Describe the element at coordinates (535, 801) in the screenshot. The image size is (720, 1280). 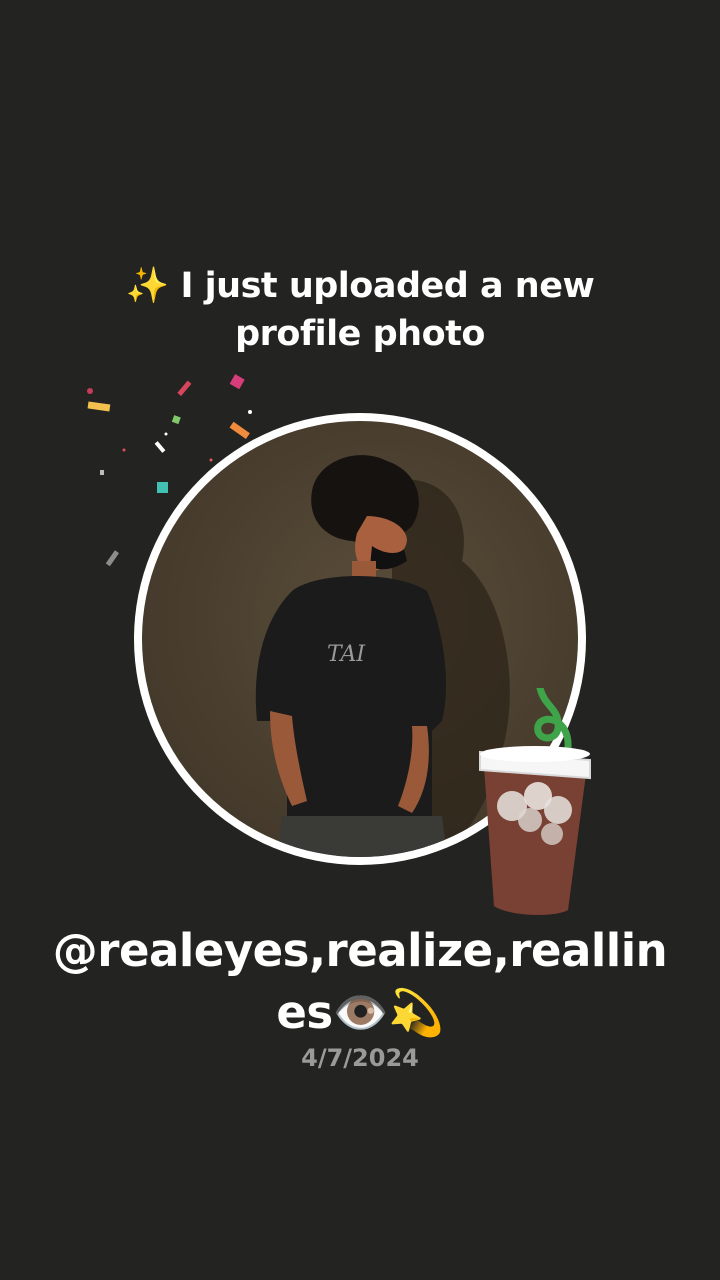
I see `iced-drink-sticker` at that location.